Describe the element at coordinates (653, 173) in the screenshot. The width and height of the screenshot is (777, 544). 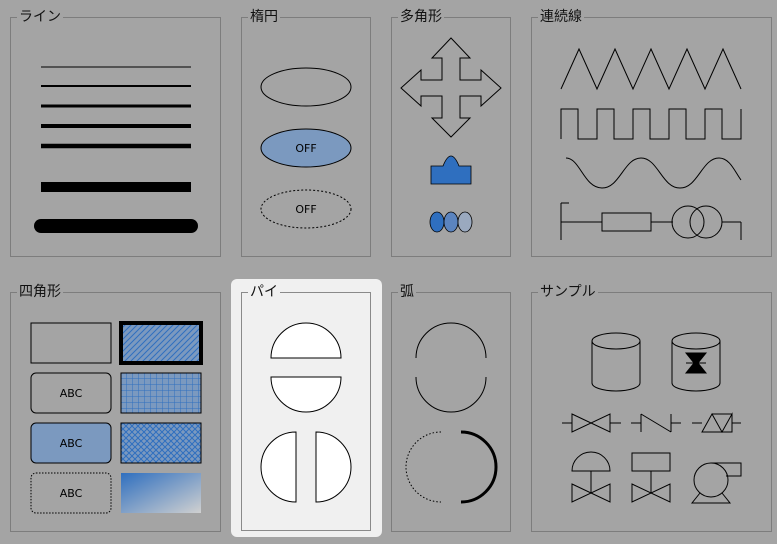
I see `sine-wave-icon` at that location.